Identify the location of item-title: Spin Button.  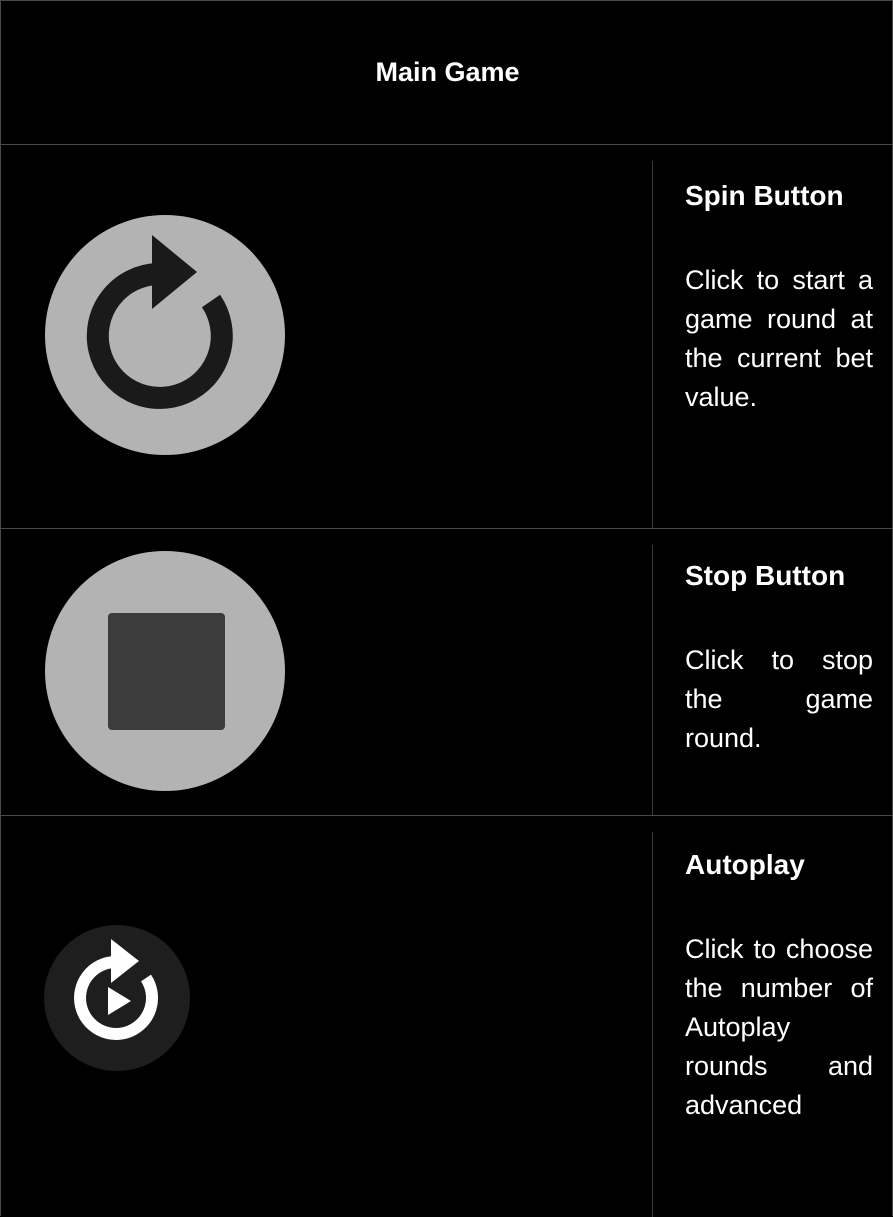
(764, 195).